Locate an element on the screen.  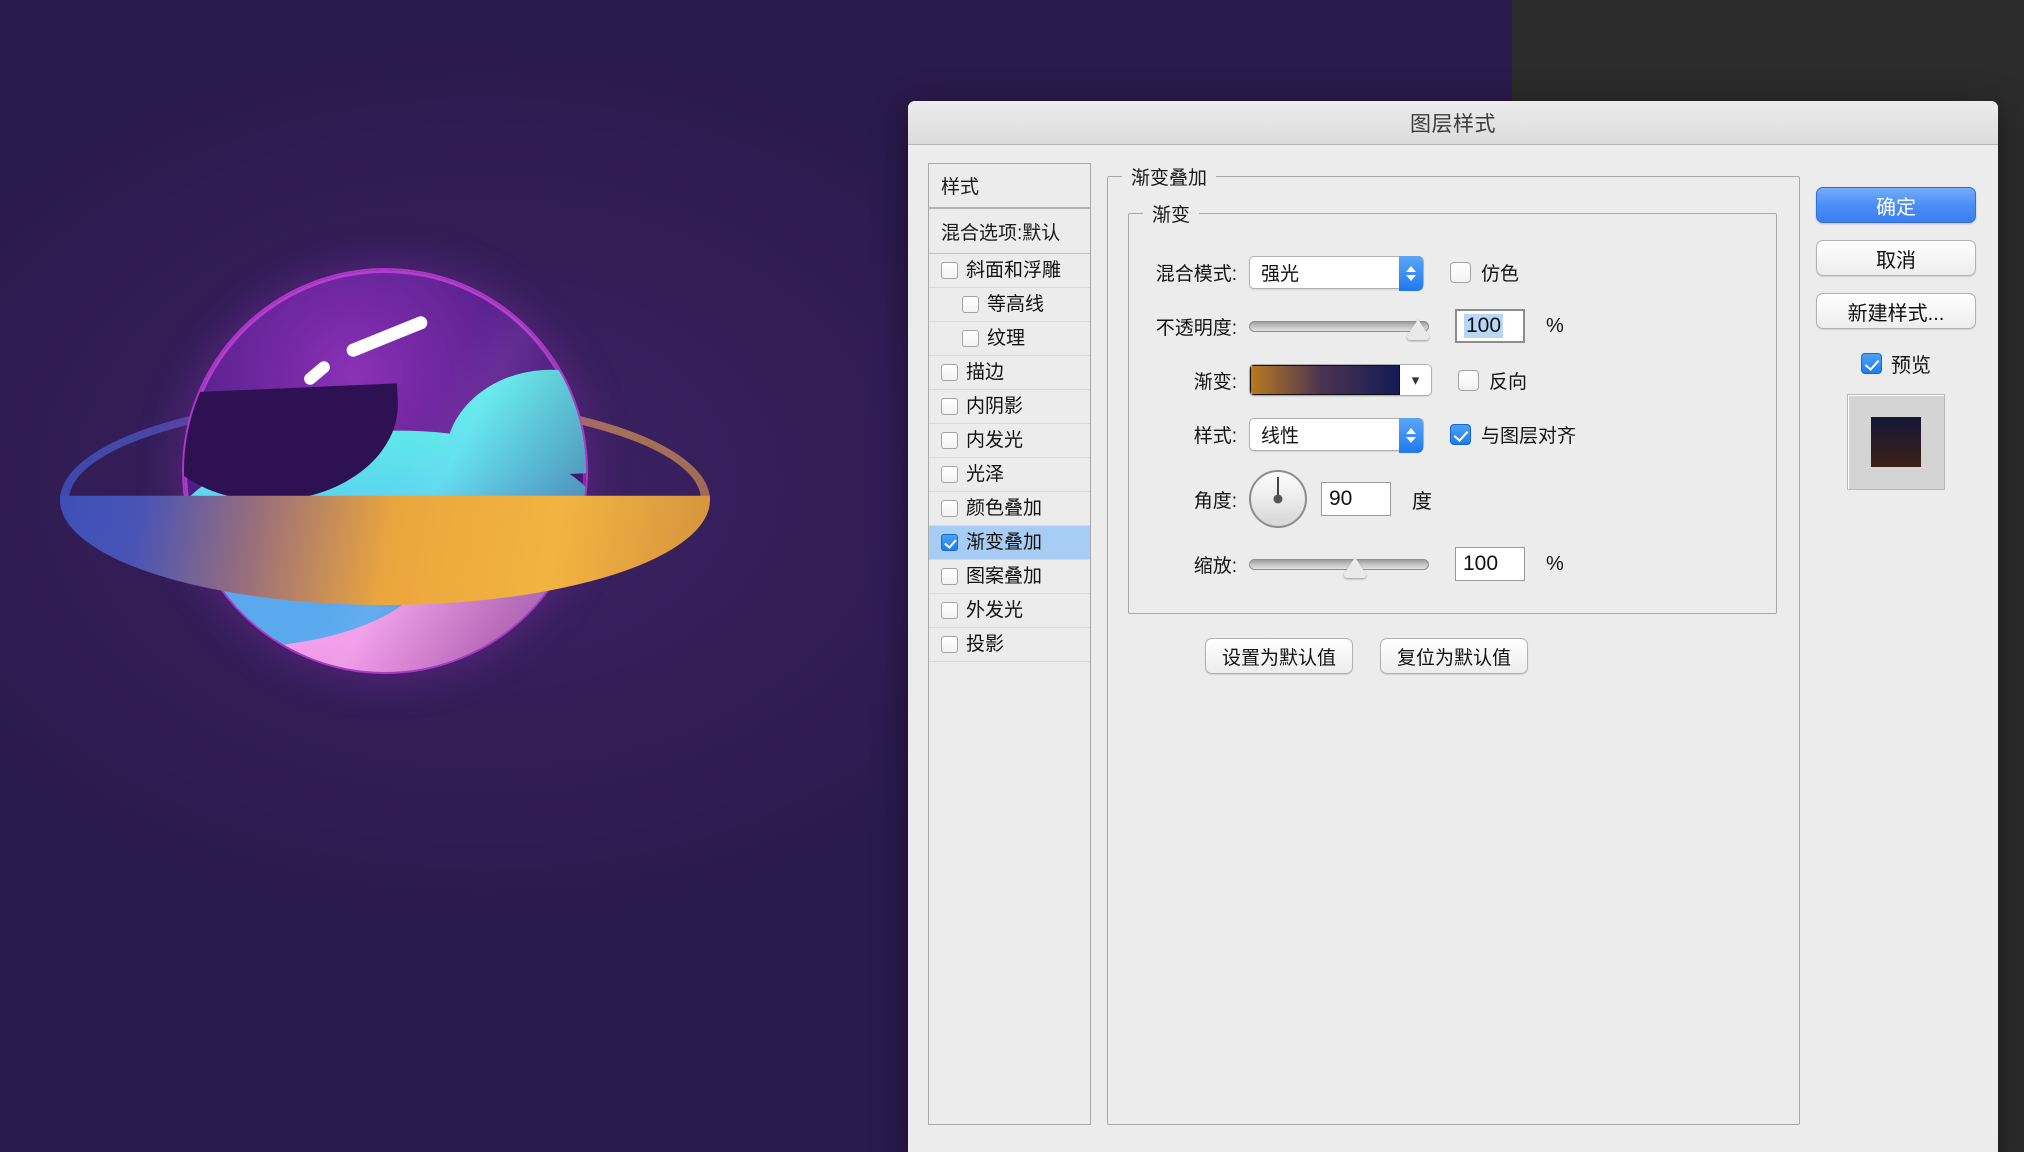
blend-mode-select: 强光 is located at coordinates (1336, 273).